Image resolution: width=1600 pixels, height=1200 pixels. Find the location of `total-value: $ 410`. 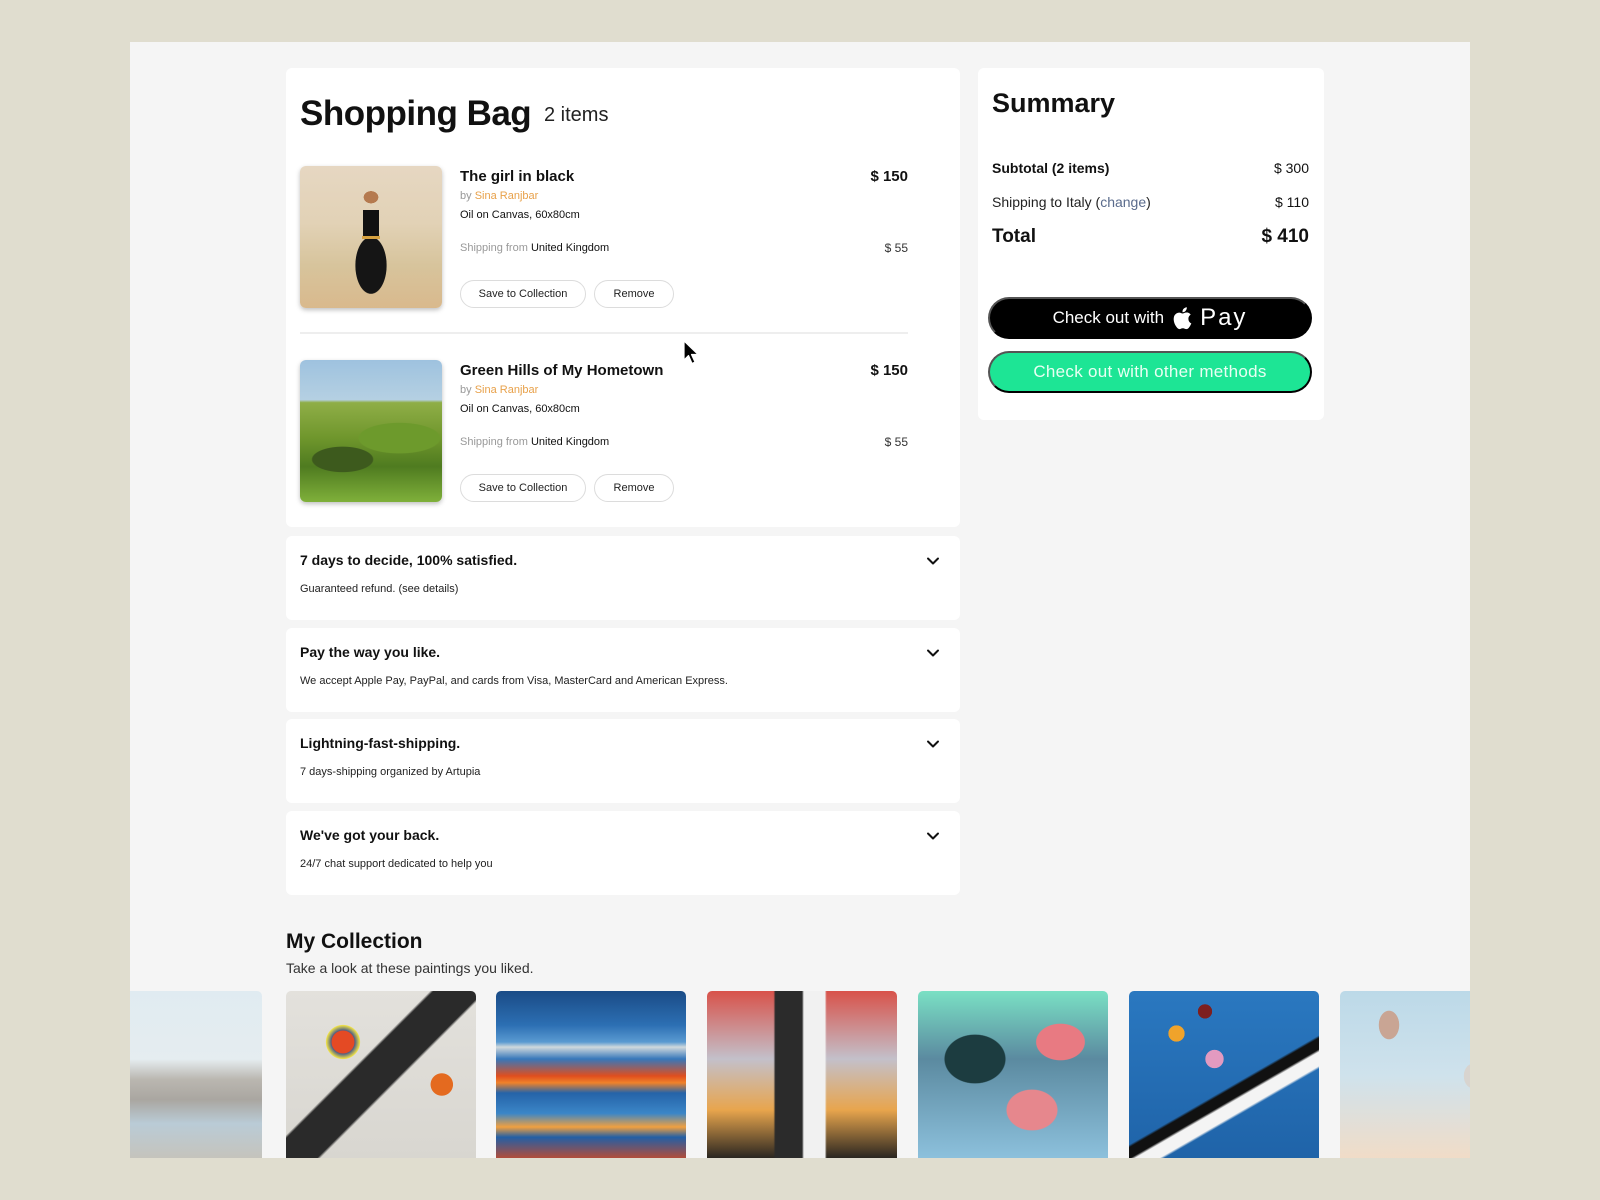

total-value: $ 410 is located at coordinates (1285, 236).